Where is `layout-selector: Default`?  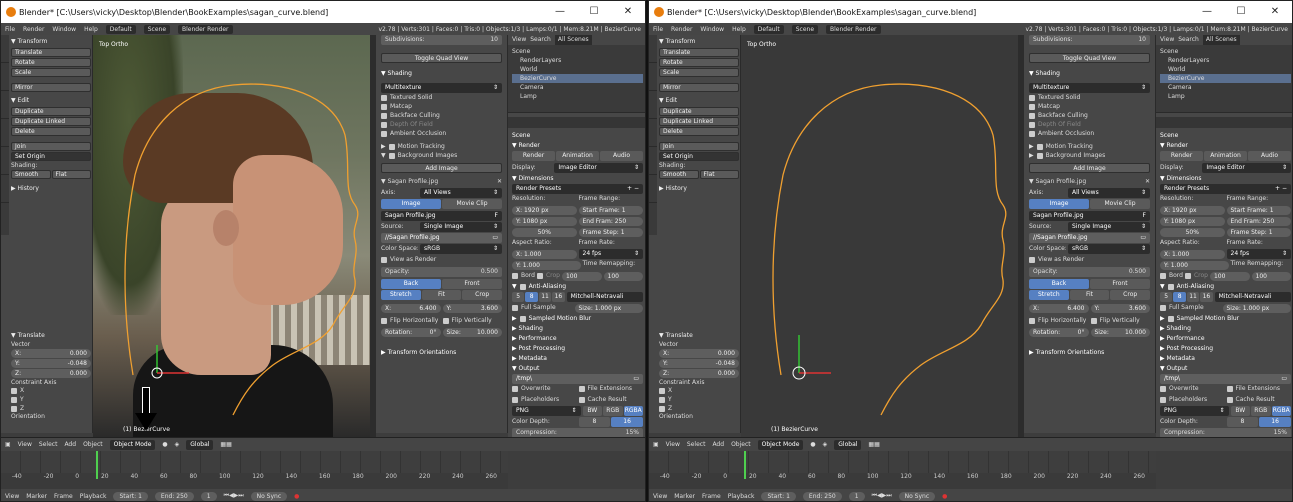
layout-selector: Default is located at coordinates (768, 29).